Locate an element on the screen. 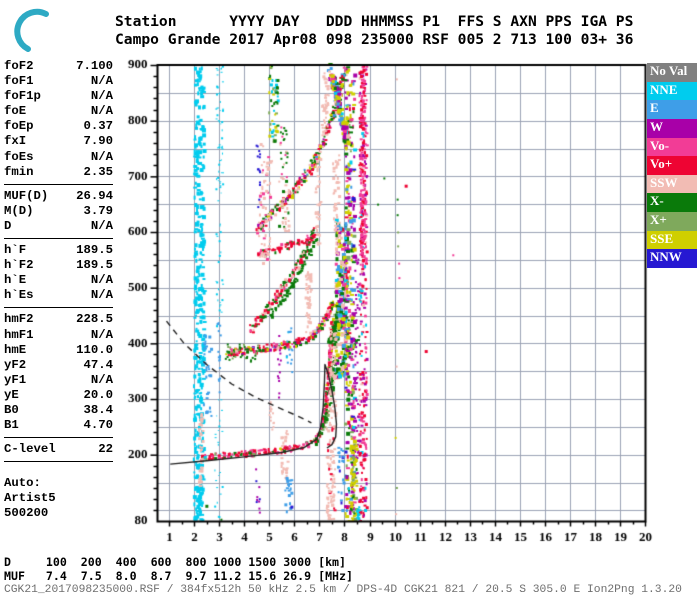 The height and width of the screenshot is (600, 700). legend-item-vo+: Vo+ is located at coordinates (672, 165).